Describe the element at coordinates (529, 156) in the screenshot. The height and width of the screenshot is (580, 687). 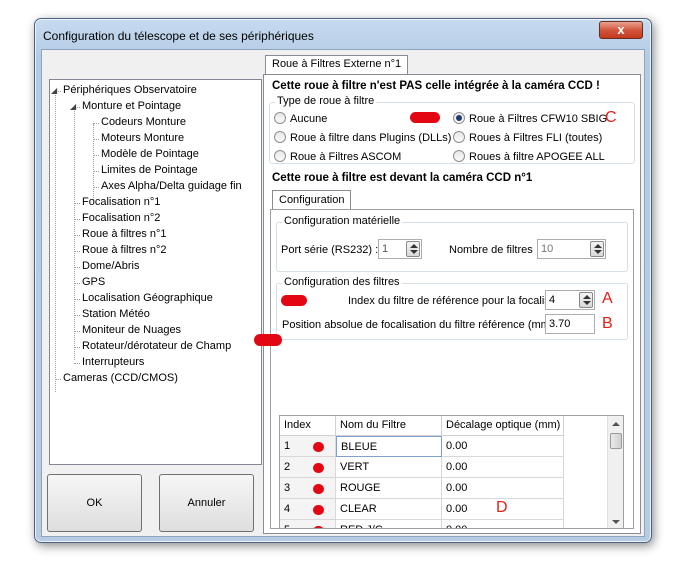
I see `radio-apogee: Roues à filtre APOGEE ALL` at that location.